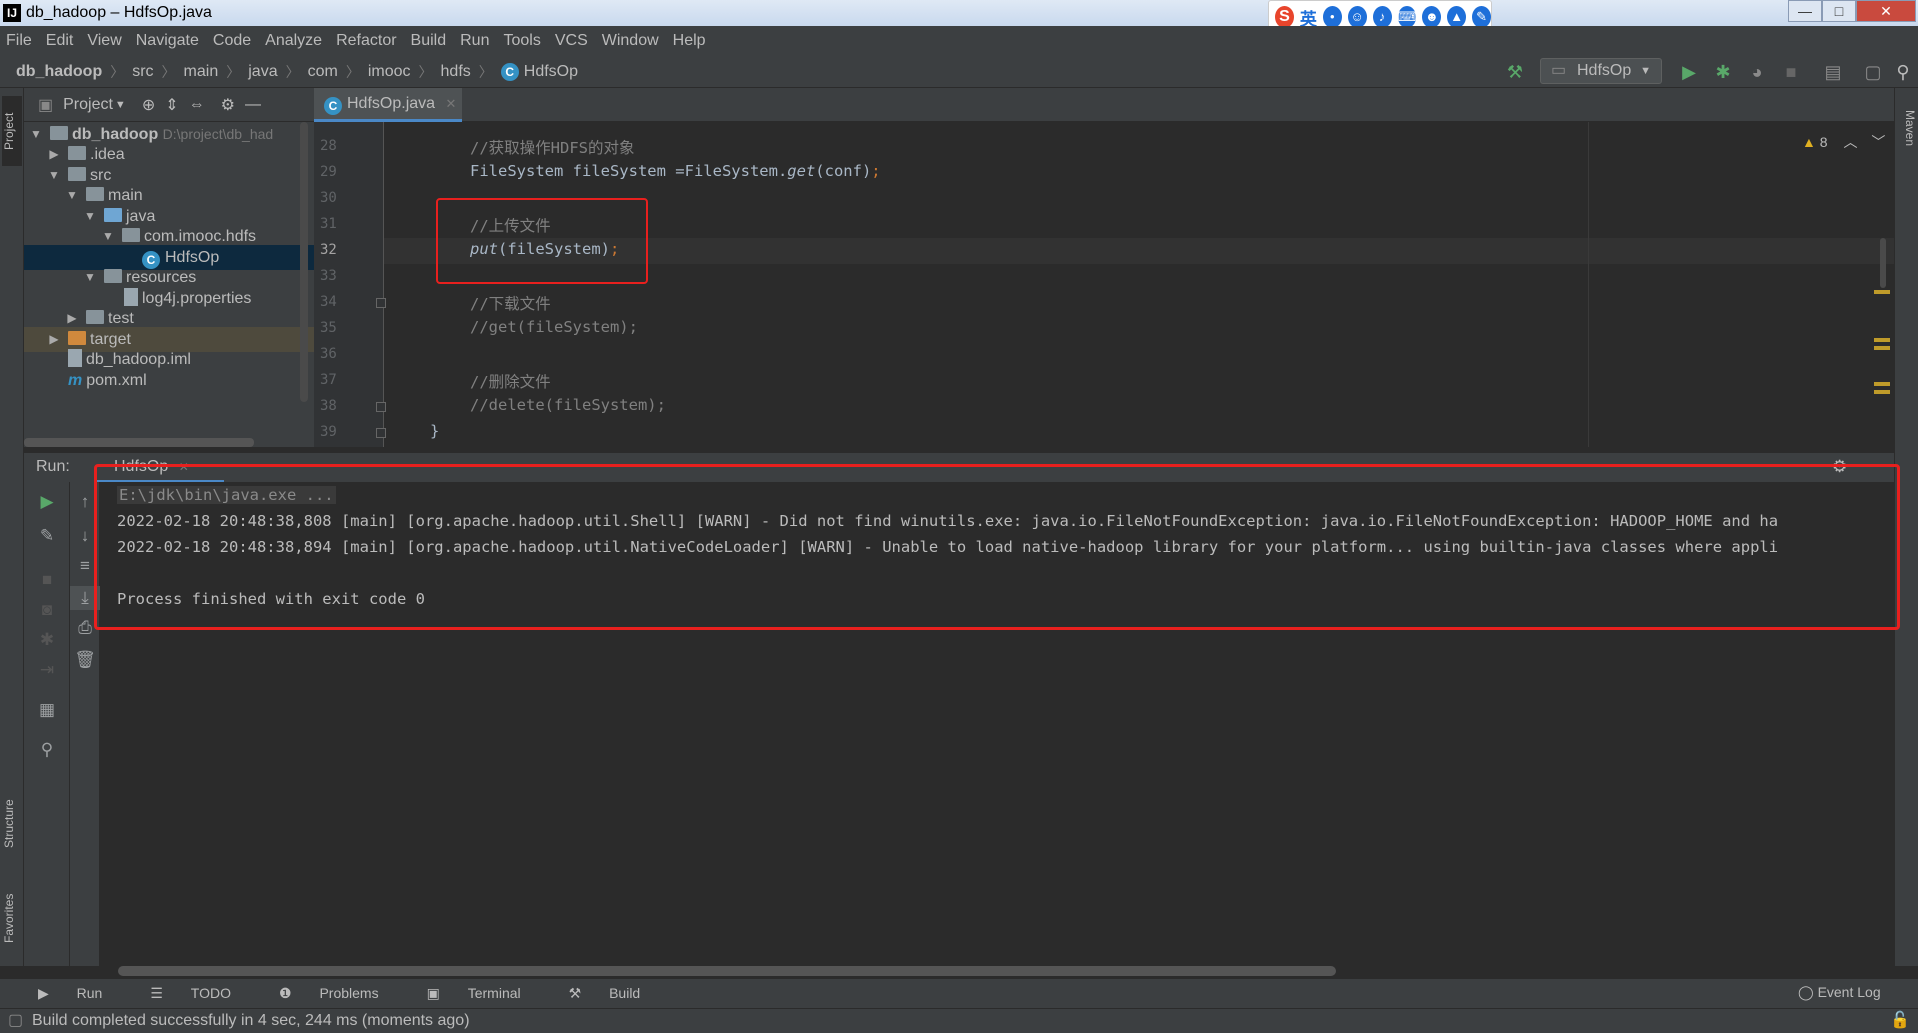 The width and height of the screenshot is (1918, 1033). What do you see at coordinates (456, 72) in the screenshot?
I see `breadcrumb-hdfs: hdfs` at bounding box center [456, 72].